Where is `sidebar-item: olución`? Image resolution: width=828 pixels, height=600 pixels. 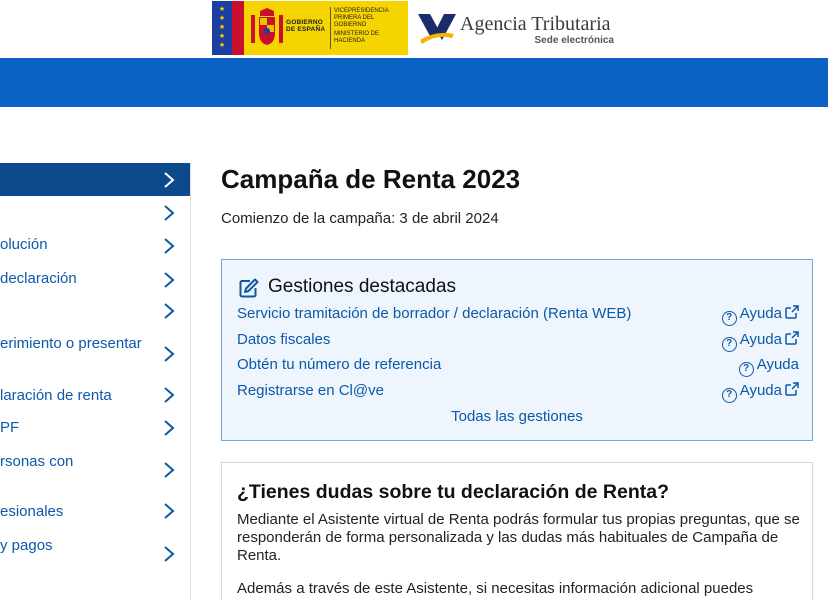 sidebar-item: olución is located at coordinates (95, 247).